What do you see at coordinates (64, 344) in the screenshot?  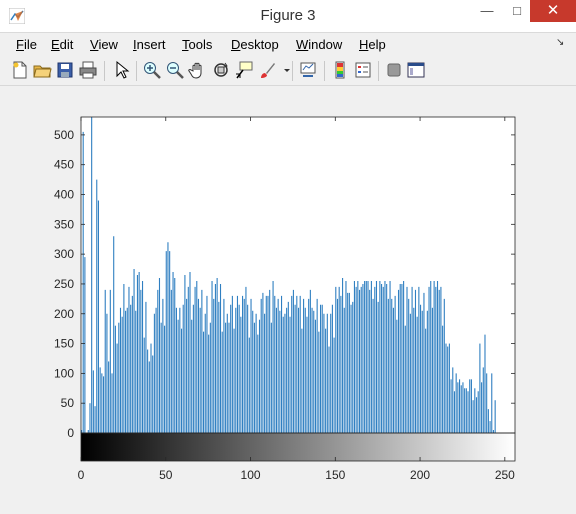 I see `y-tick-label: 150` at bounding box center [64, 344].